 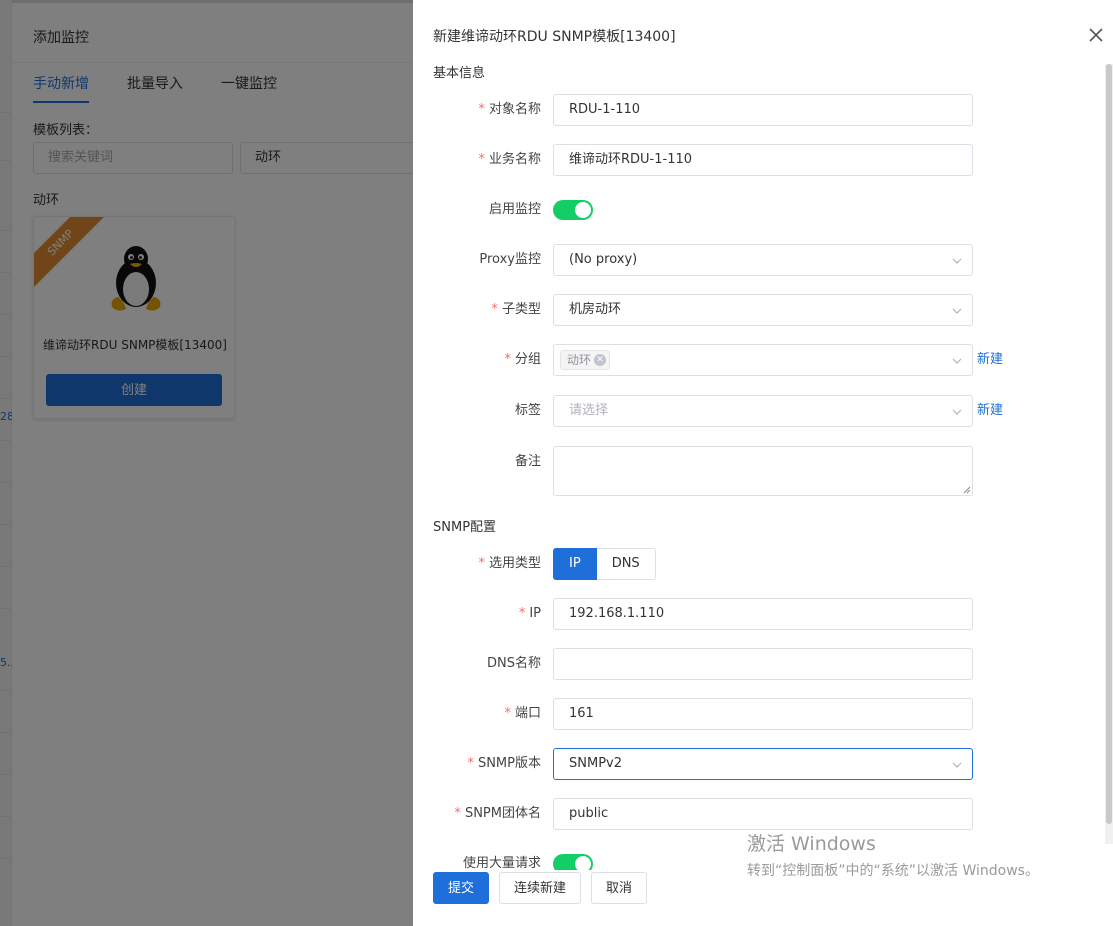 What do you see at coordinates (527, 713) in the screenshot?
I see `field-label: 端口` at bounding box center [527, 713].